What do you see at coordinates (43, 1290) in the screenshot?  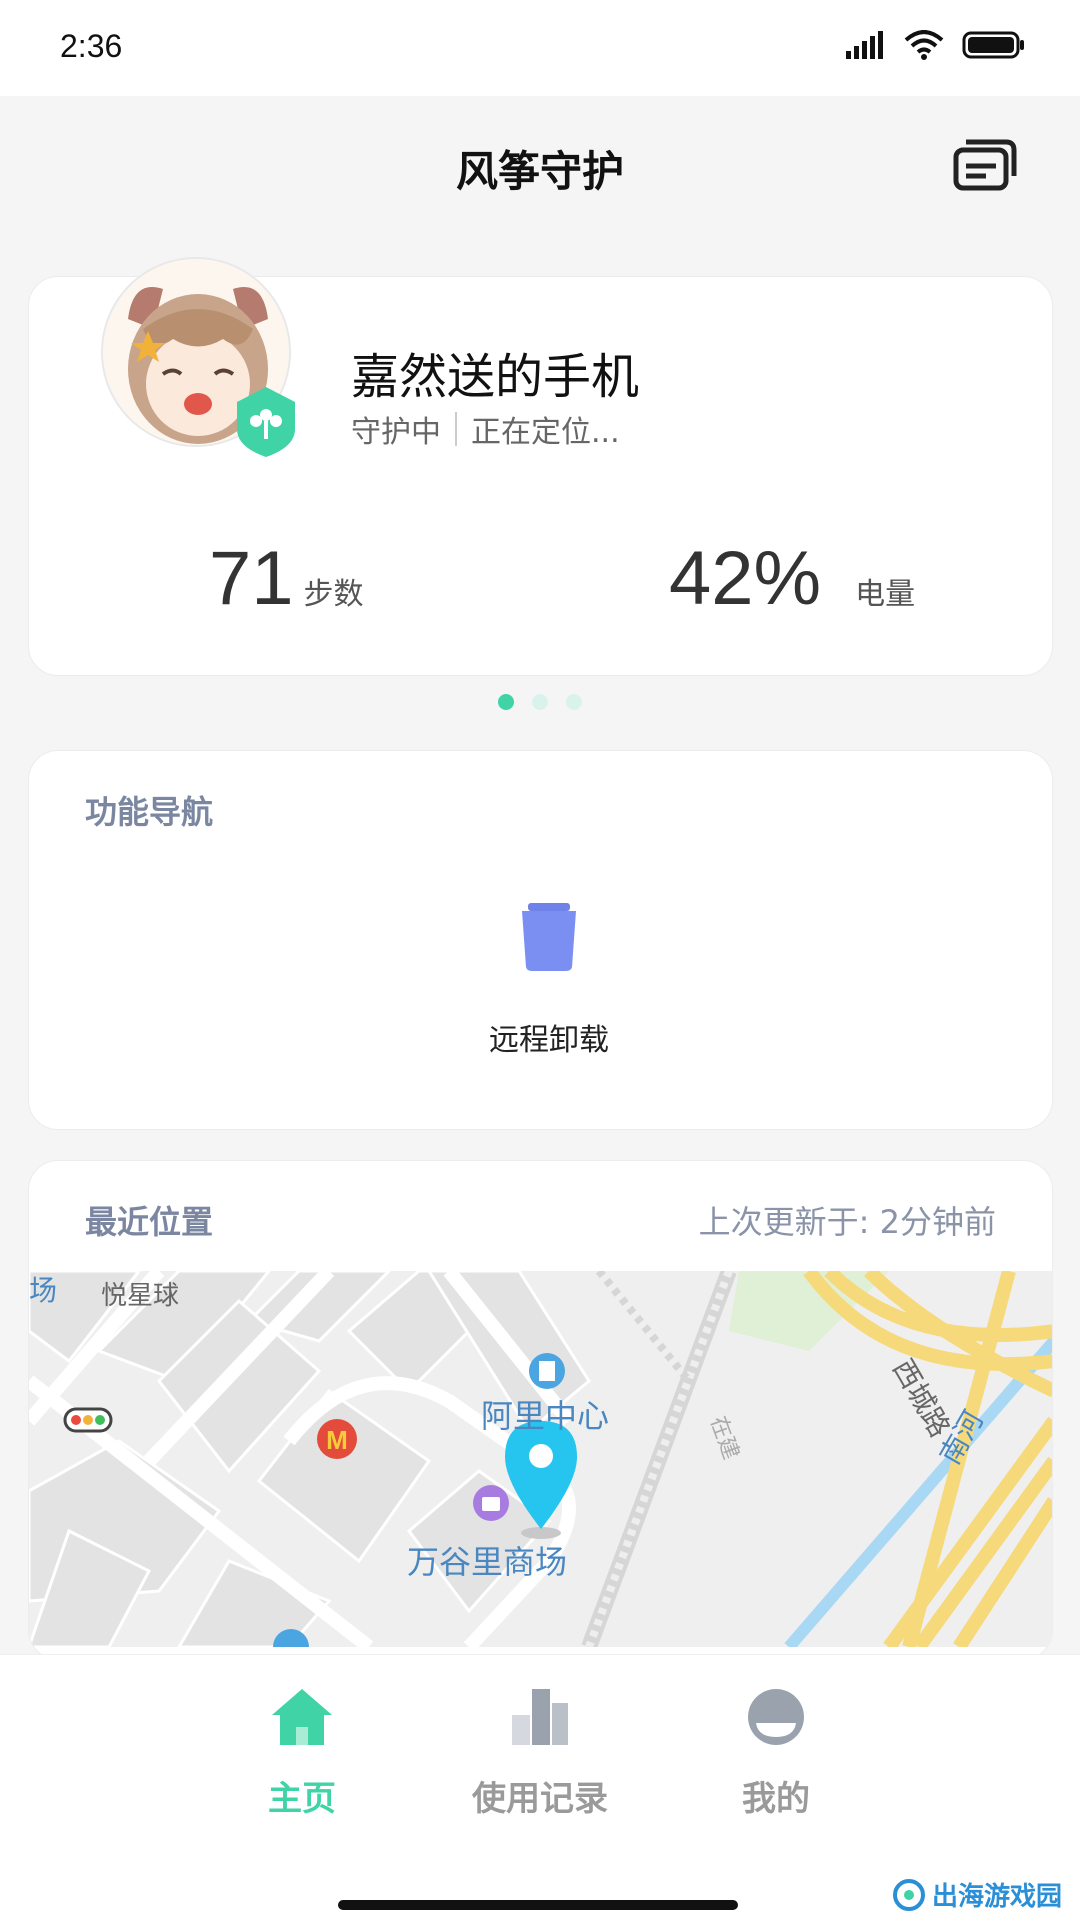 I see `map-label: 场` at bounding box center [43, 1290].